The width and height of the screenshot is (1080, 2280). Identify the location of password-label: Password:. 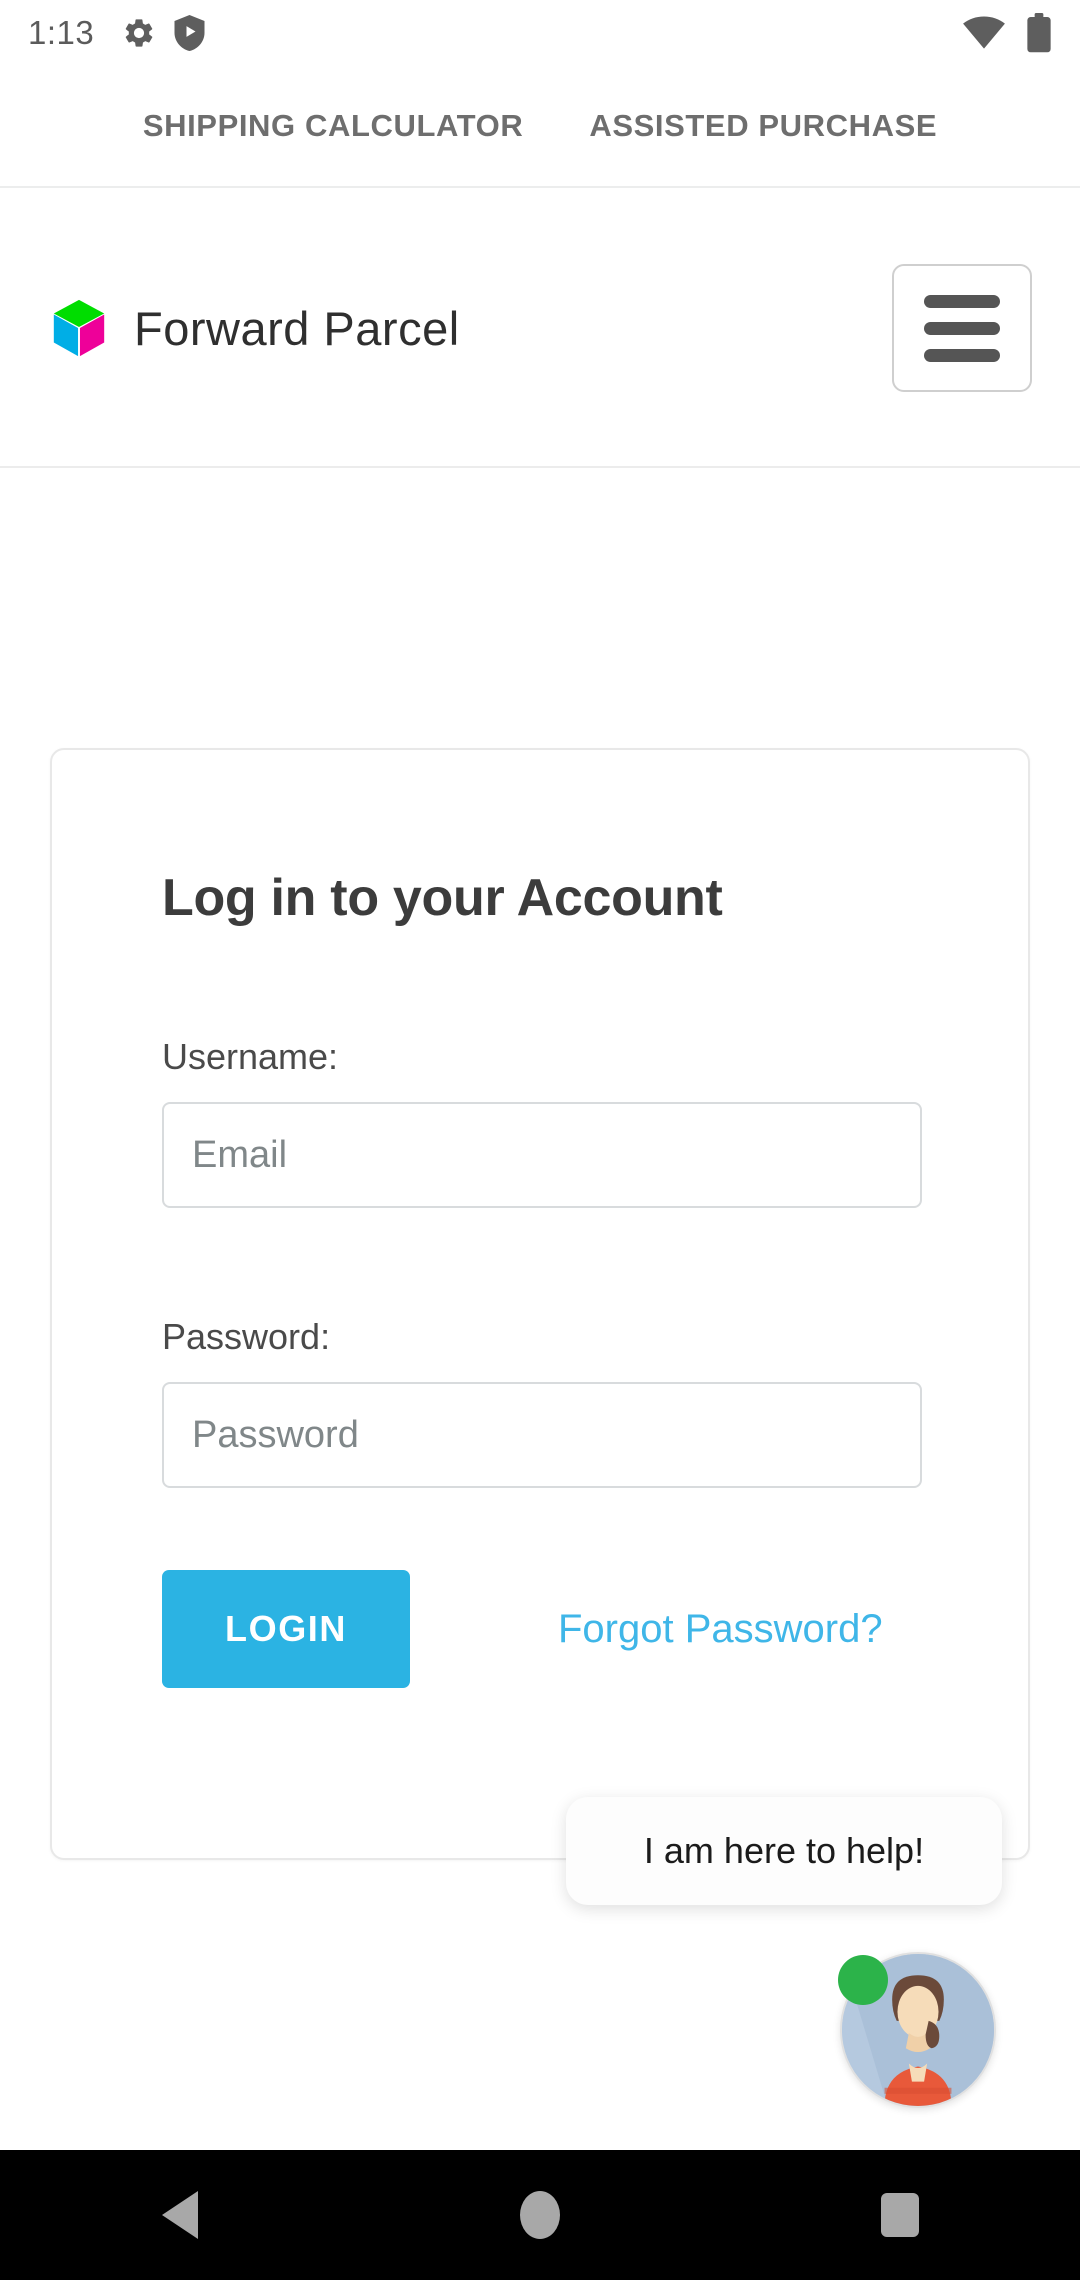
(246, 1336).